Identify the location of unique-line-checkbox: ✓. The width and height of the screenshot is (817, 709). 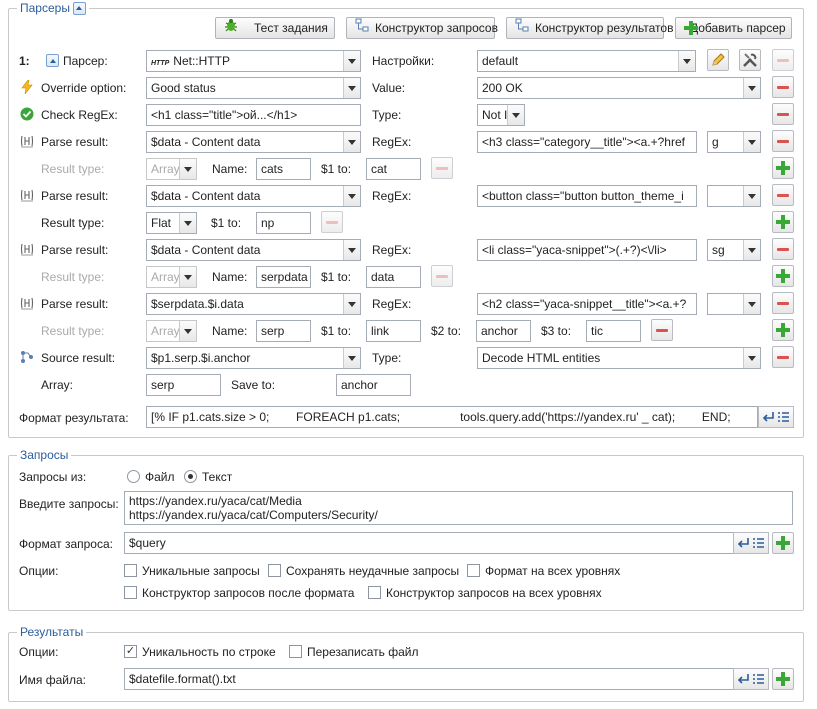
(130, 651).